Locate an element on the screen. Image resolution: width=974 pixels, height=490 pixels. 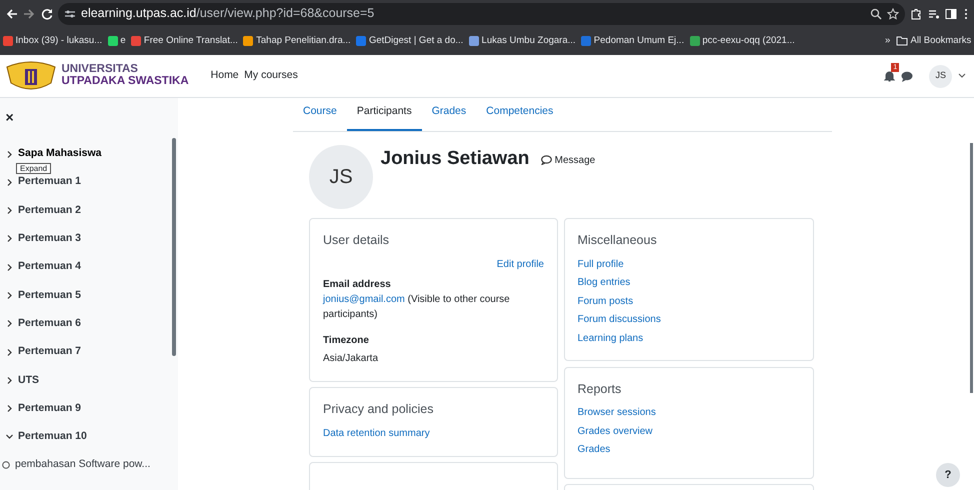
sidebar-item: Pertemuan 2 is located at coordinates (89, 210).